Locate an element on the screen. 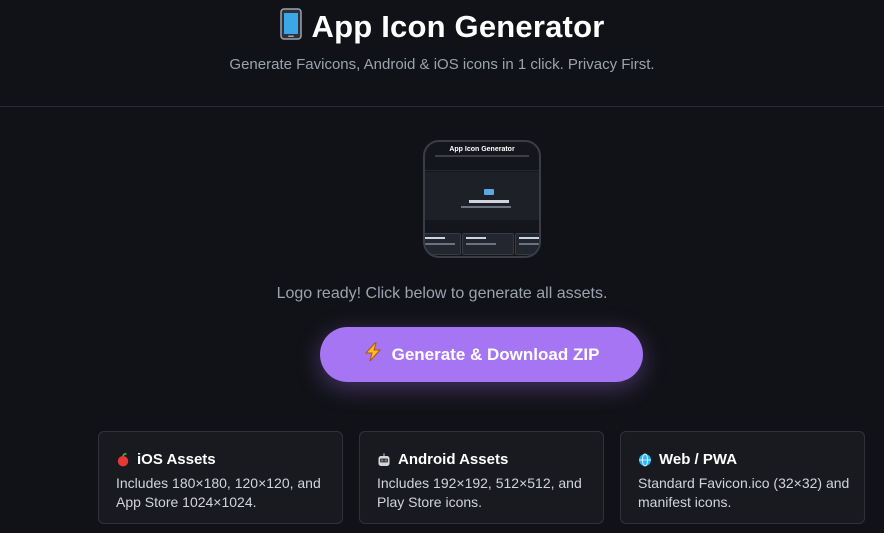 This screenshot has width=884, height=533. mobile-phone-icon is located at coordinates (290, 28).